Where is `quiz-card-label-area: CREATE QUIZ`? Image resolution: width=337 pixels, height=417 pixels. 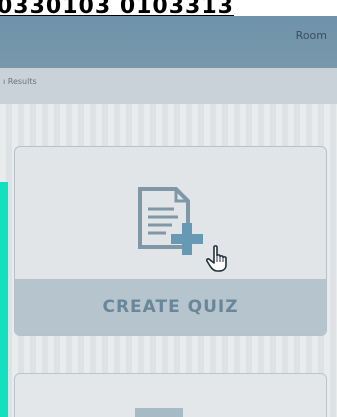 quiz-card-label-area: CREATE QUIZ is located at coordinates (170, 307).